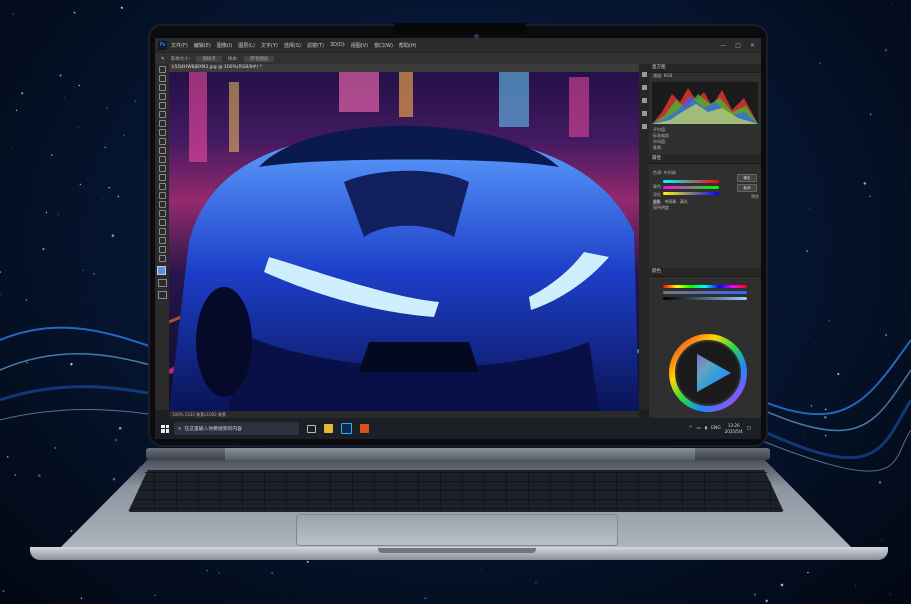 This screenshot has height=604, width=911. I want to click on color-wheel-graphic, so click(708, 373).